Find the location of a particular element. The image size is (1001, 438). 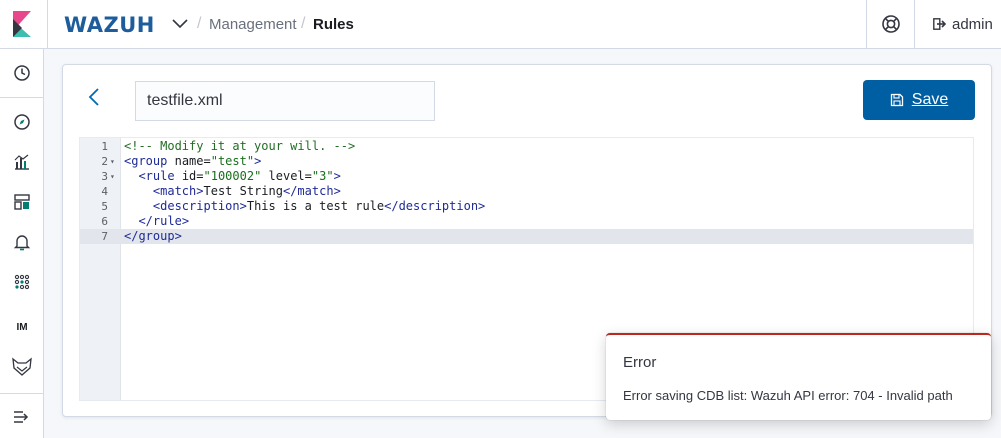

chevron-down-icon is located at coordinates (180, 23).